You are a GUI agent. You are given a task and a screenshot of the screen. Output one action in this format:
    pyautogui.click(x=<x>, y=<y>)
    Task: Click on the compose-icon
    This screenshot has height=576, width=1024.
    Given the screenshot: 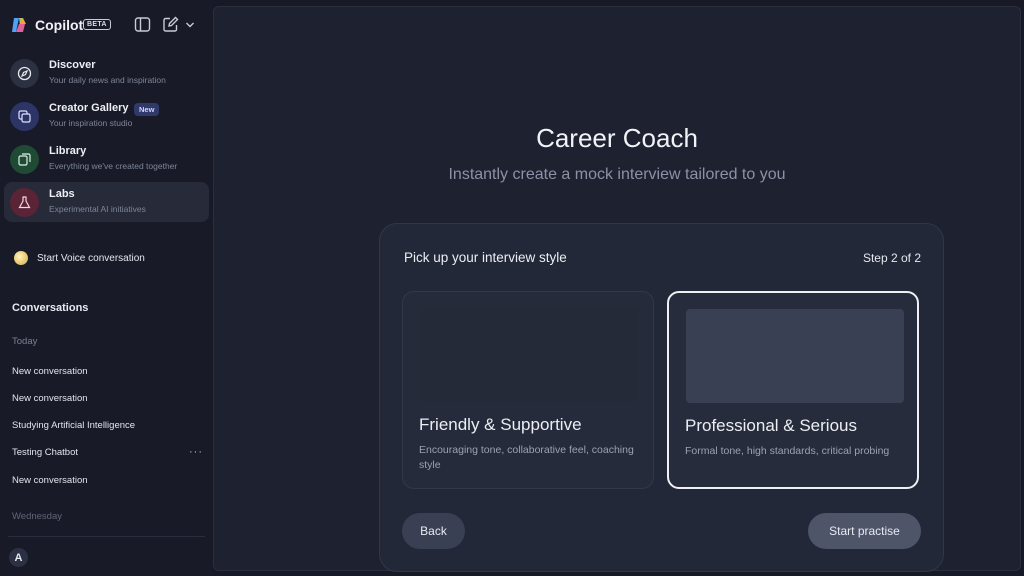 What is the action you would take?
    pyautogui.click(x=170, y=24)
    